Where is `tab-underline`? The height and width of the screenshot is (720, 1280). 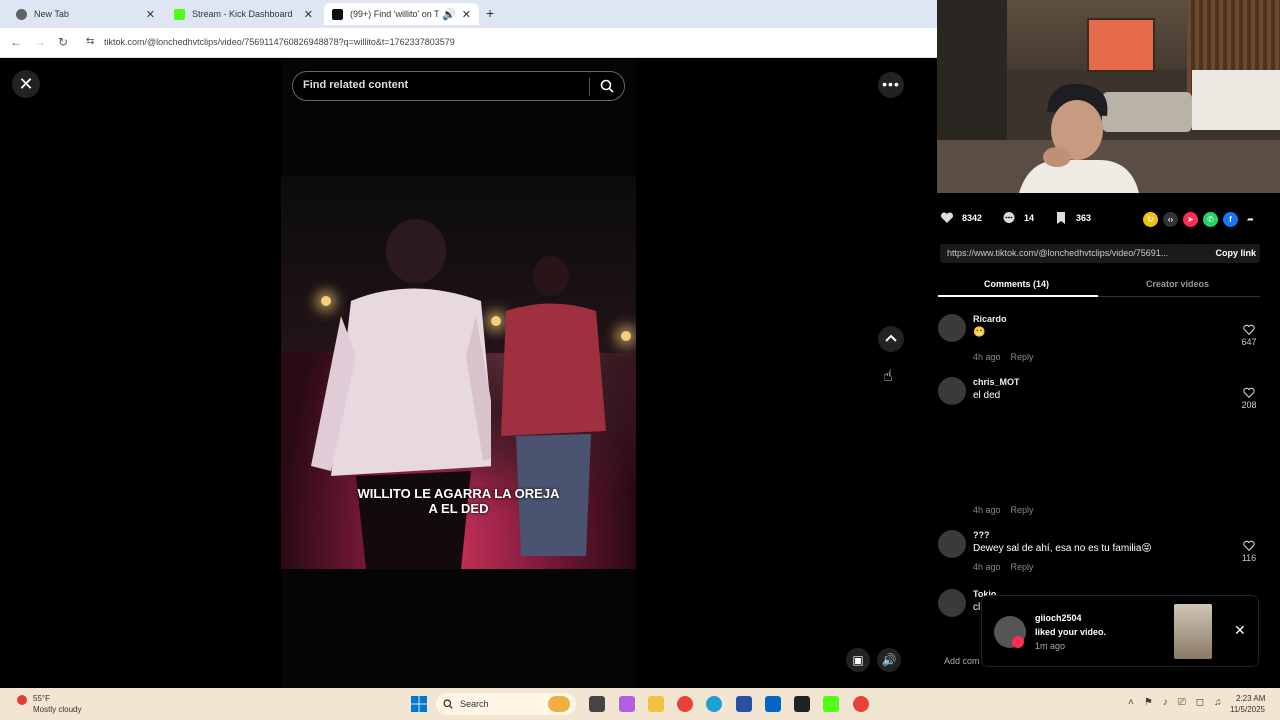
tab-underline is located at coordinates (1018, 296).